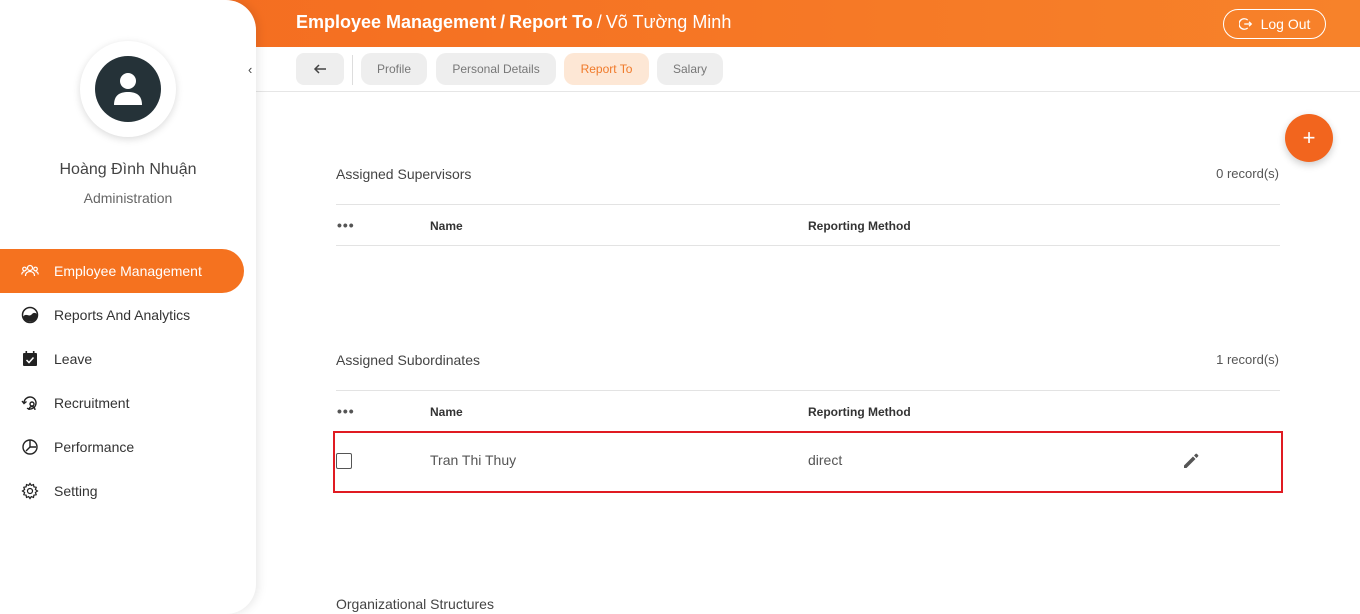  Describe the element at coordinates (30, 403) in the screenshot. I see `recruitment-icon` at that location.